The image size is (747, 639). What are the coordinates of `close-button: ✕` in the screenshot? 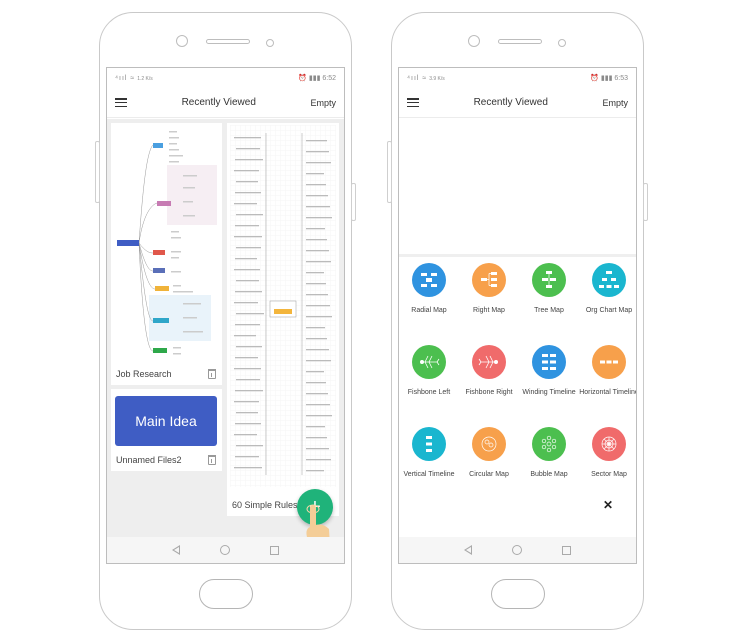 It's located at (608, 505).